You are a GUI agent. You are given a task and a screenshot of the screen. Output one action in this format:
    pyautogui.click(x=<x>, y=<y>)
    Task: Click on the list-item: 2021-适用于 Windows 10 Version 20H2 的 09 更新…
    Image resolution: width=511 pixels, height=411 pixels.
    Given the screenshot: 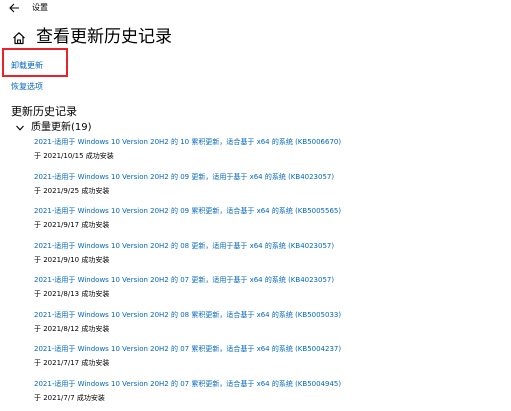 What is the action you would take?
    pyautogui.click(x=269, y=187)
    